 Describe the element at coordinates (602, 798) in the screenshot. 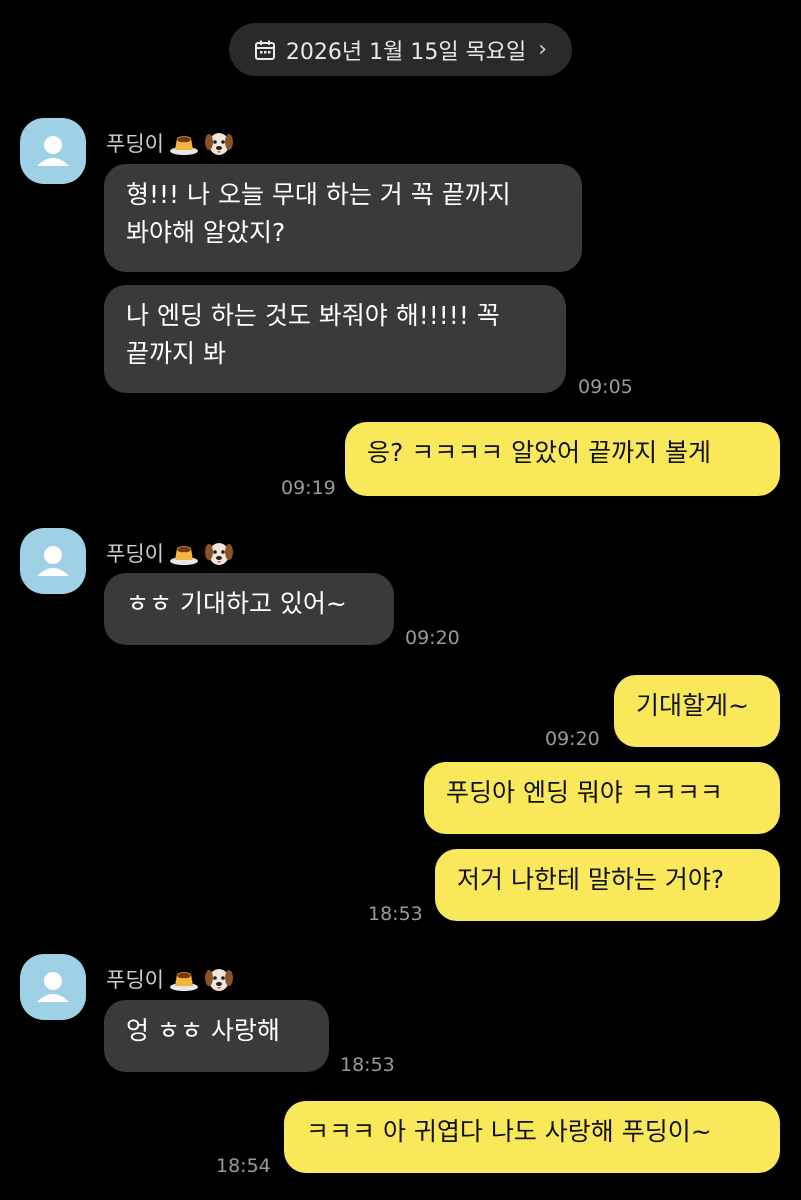

I see `message-bubble: 푸딩아 엔딩 뭐야 ㅋㅋㅋㅋ` at that location.